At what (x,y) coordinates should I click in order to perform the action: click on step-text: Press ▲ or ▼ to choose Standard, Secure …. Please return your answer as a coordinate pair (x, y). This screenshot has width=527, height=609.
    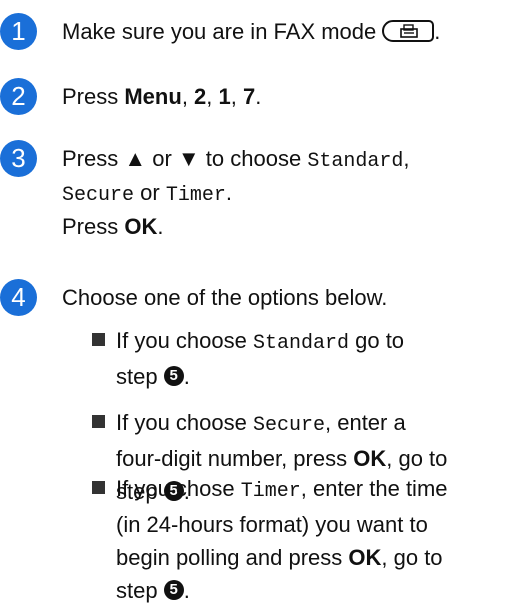
    Looking at the image, I should click on (236, 192).